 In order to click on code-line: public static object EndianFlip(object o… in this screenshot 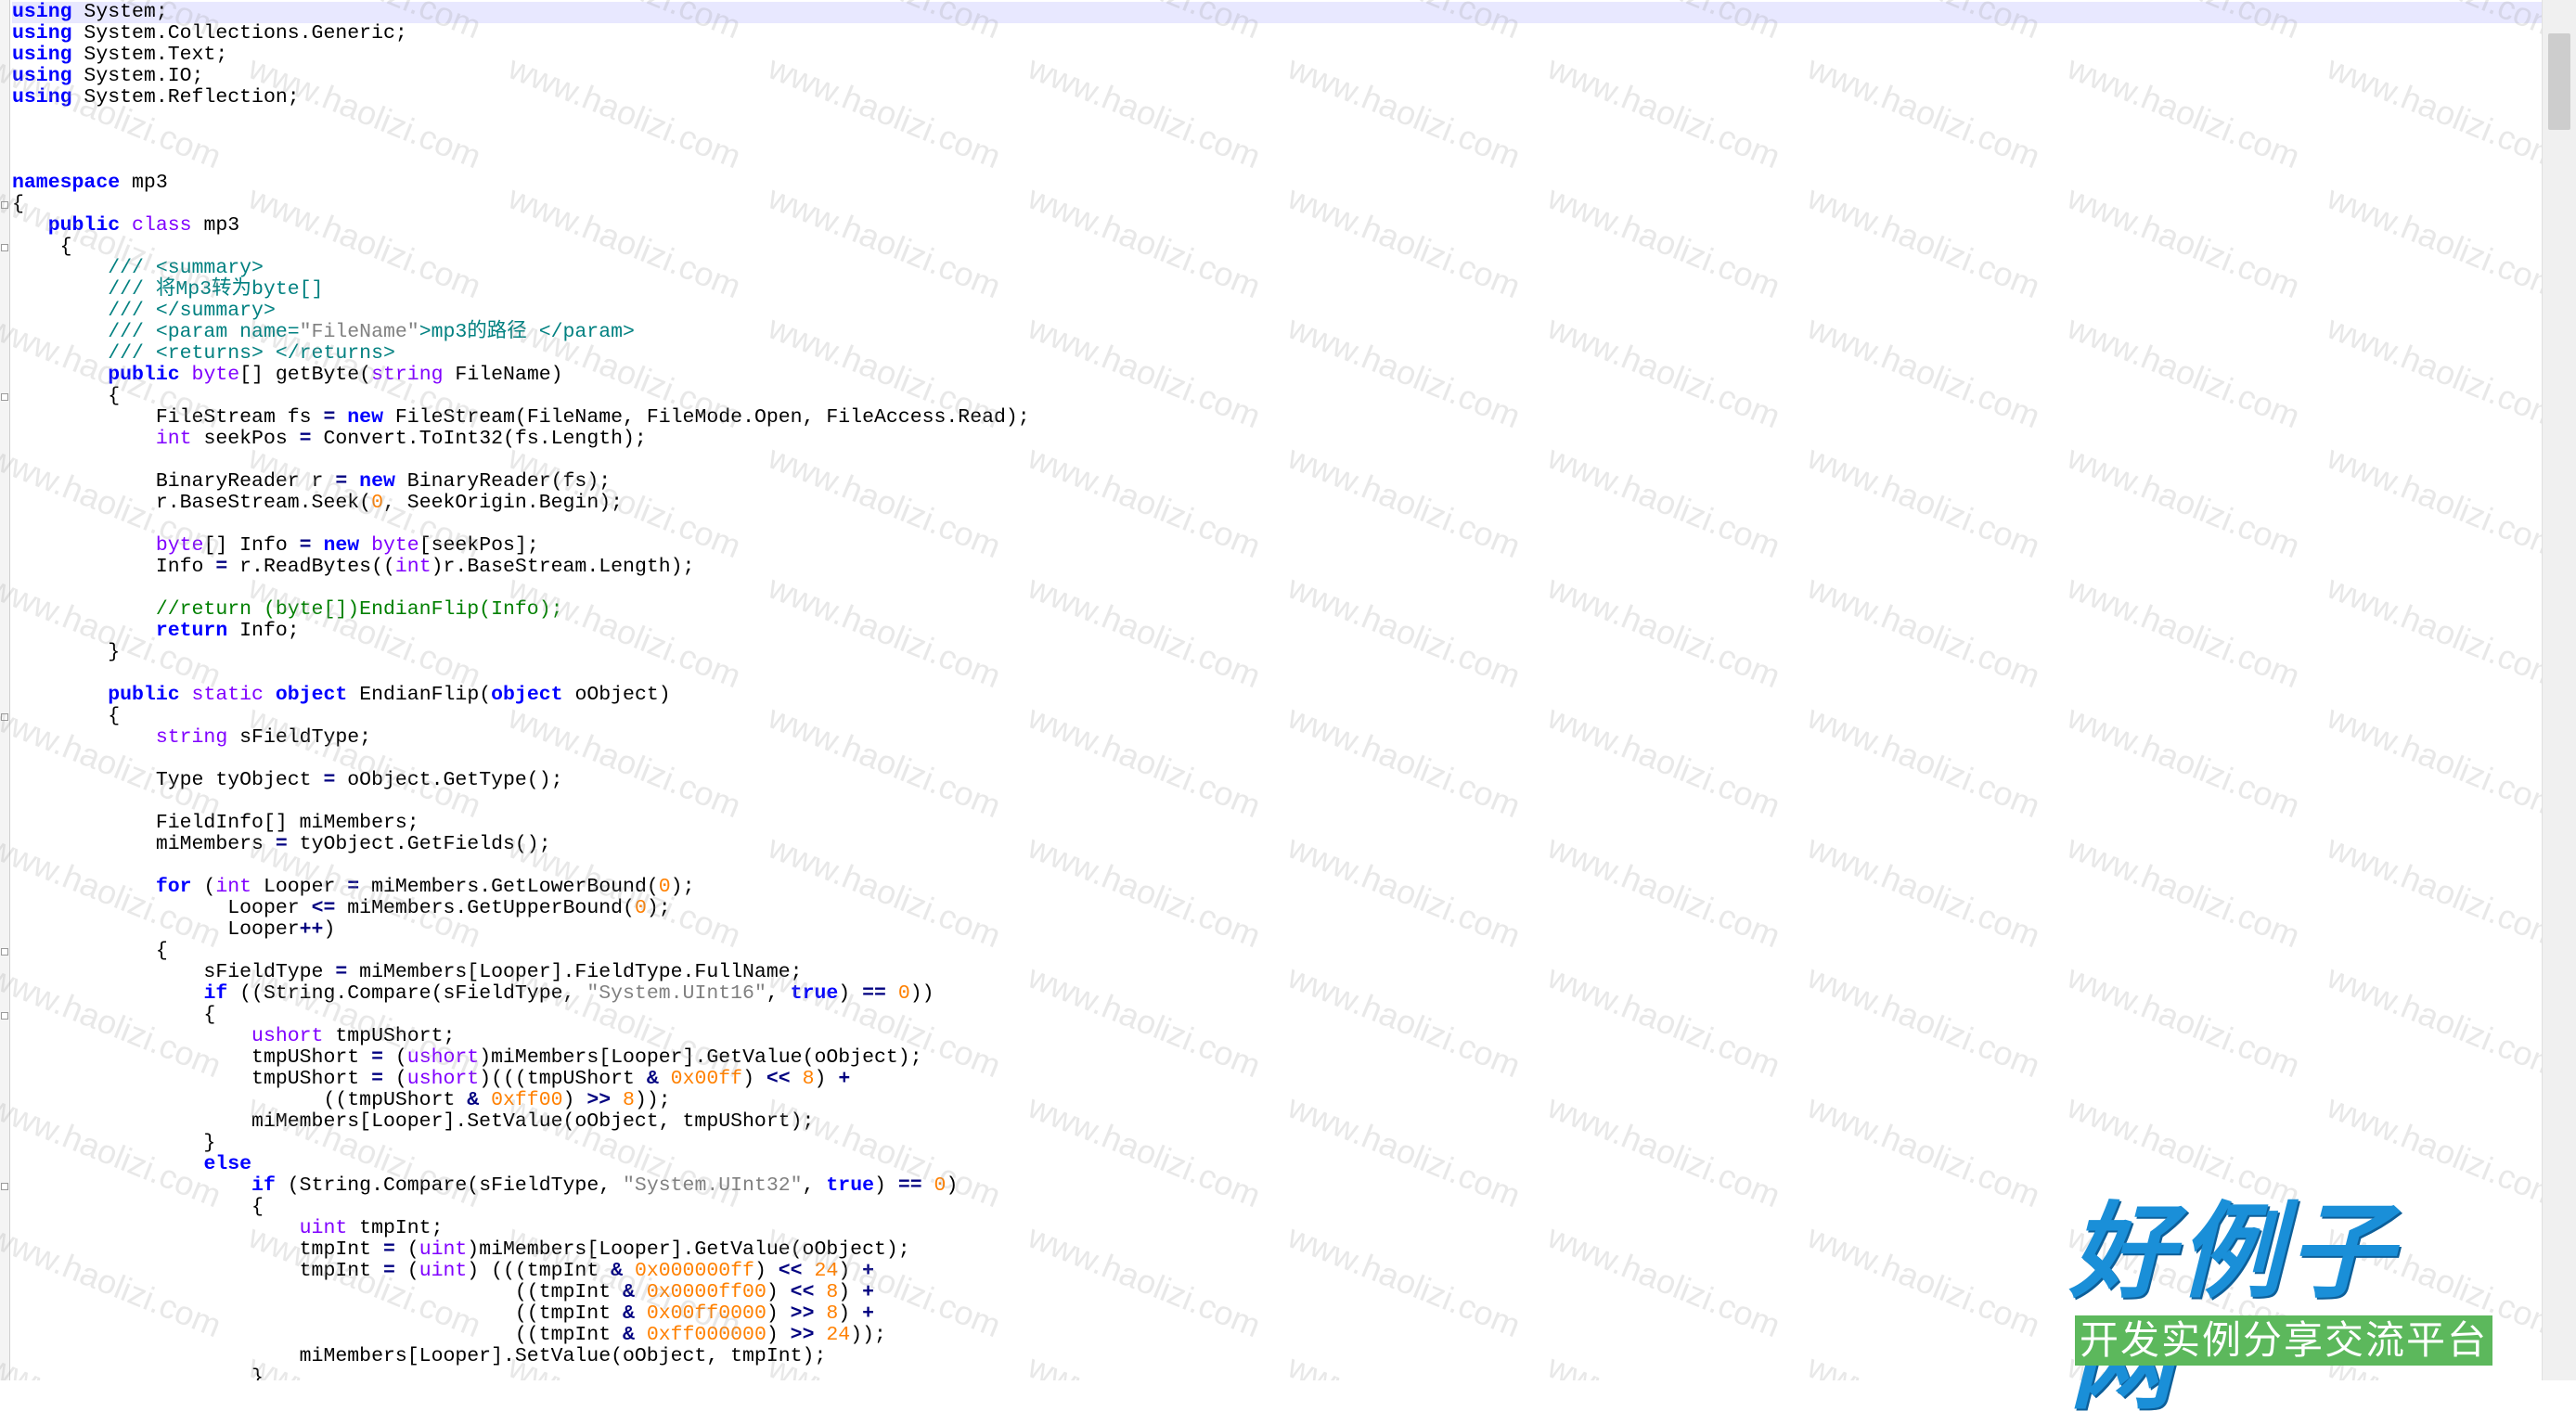, I will do `click(1277, 695)`.